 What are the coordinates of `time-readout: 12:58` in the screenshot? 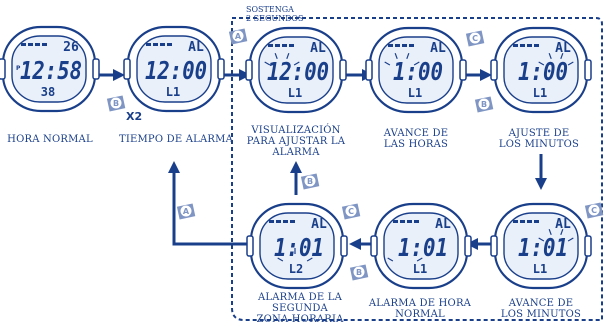 It's located at (51, 70).